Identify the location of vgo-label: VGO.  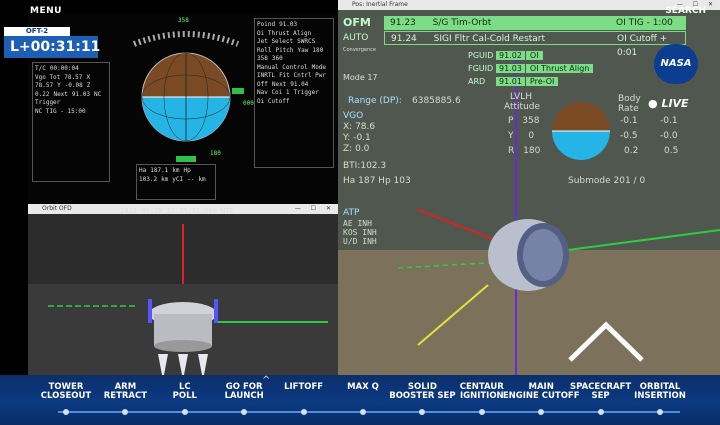
(353, 116).